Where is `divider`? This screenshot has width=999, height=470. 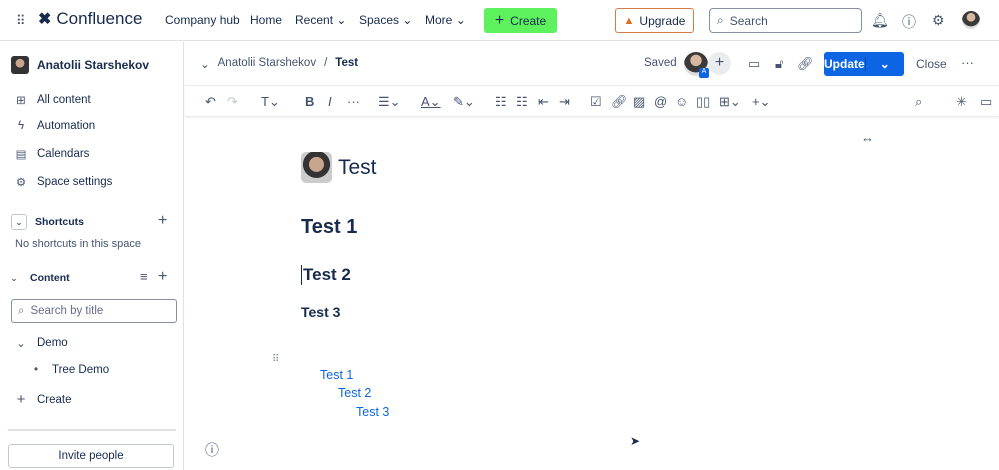
divider is located at coordinates (92, 430).